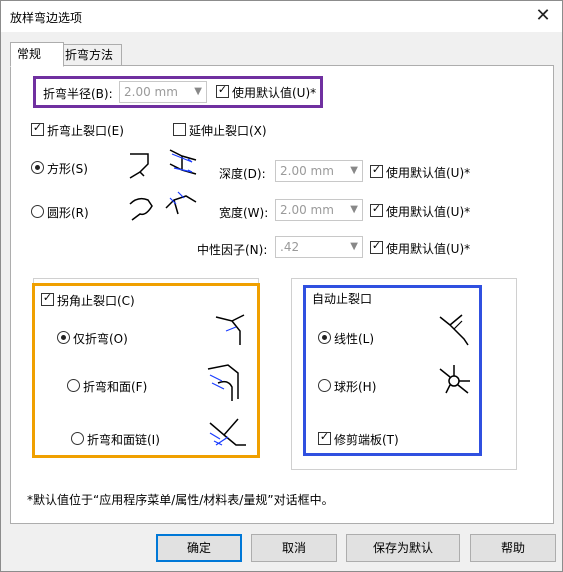 The width and height of the screenshot is (563, 572). I want to click on width-default-label: 使用默认值(U)*, so click(428, 212).